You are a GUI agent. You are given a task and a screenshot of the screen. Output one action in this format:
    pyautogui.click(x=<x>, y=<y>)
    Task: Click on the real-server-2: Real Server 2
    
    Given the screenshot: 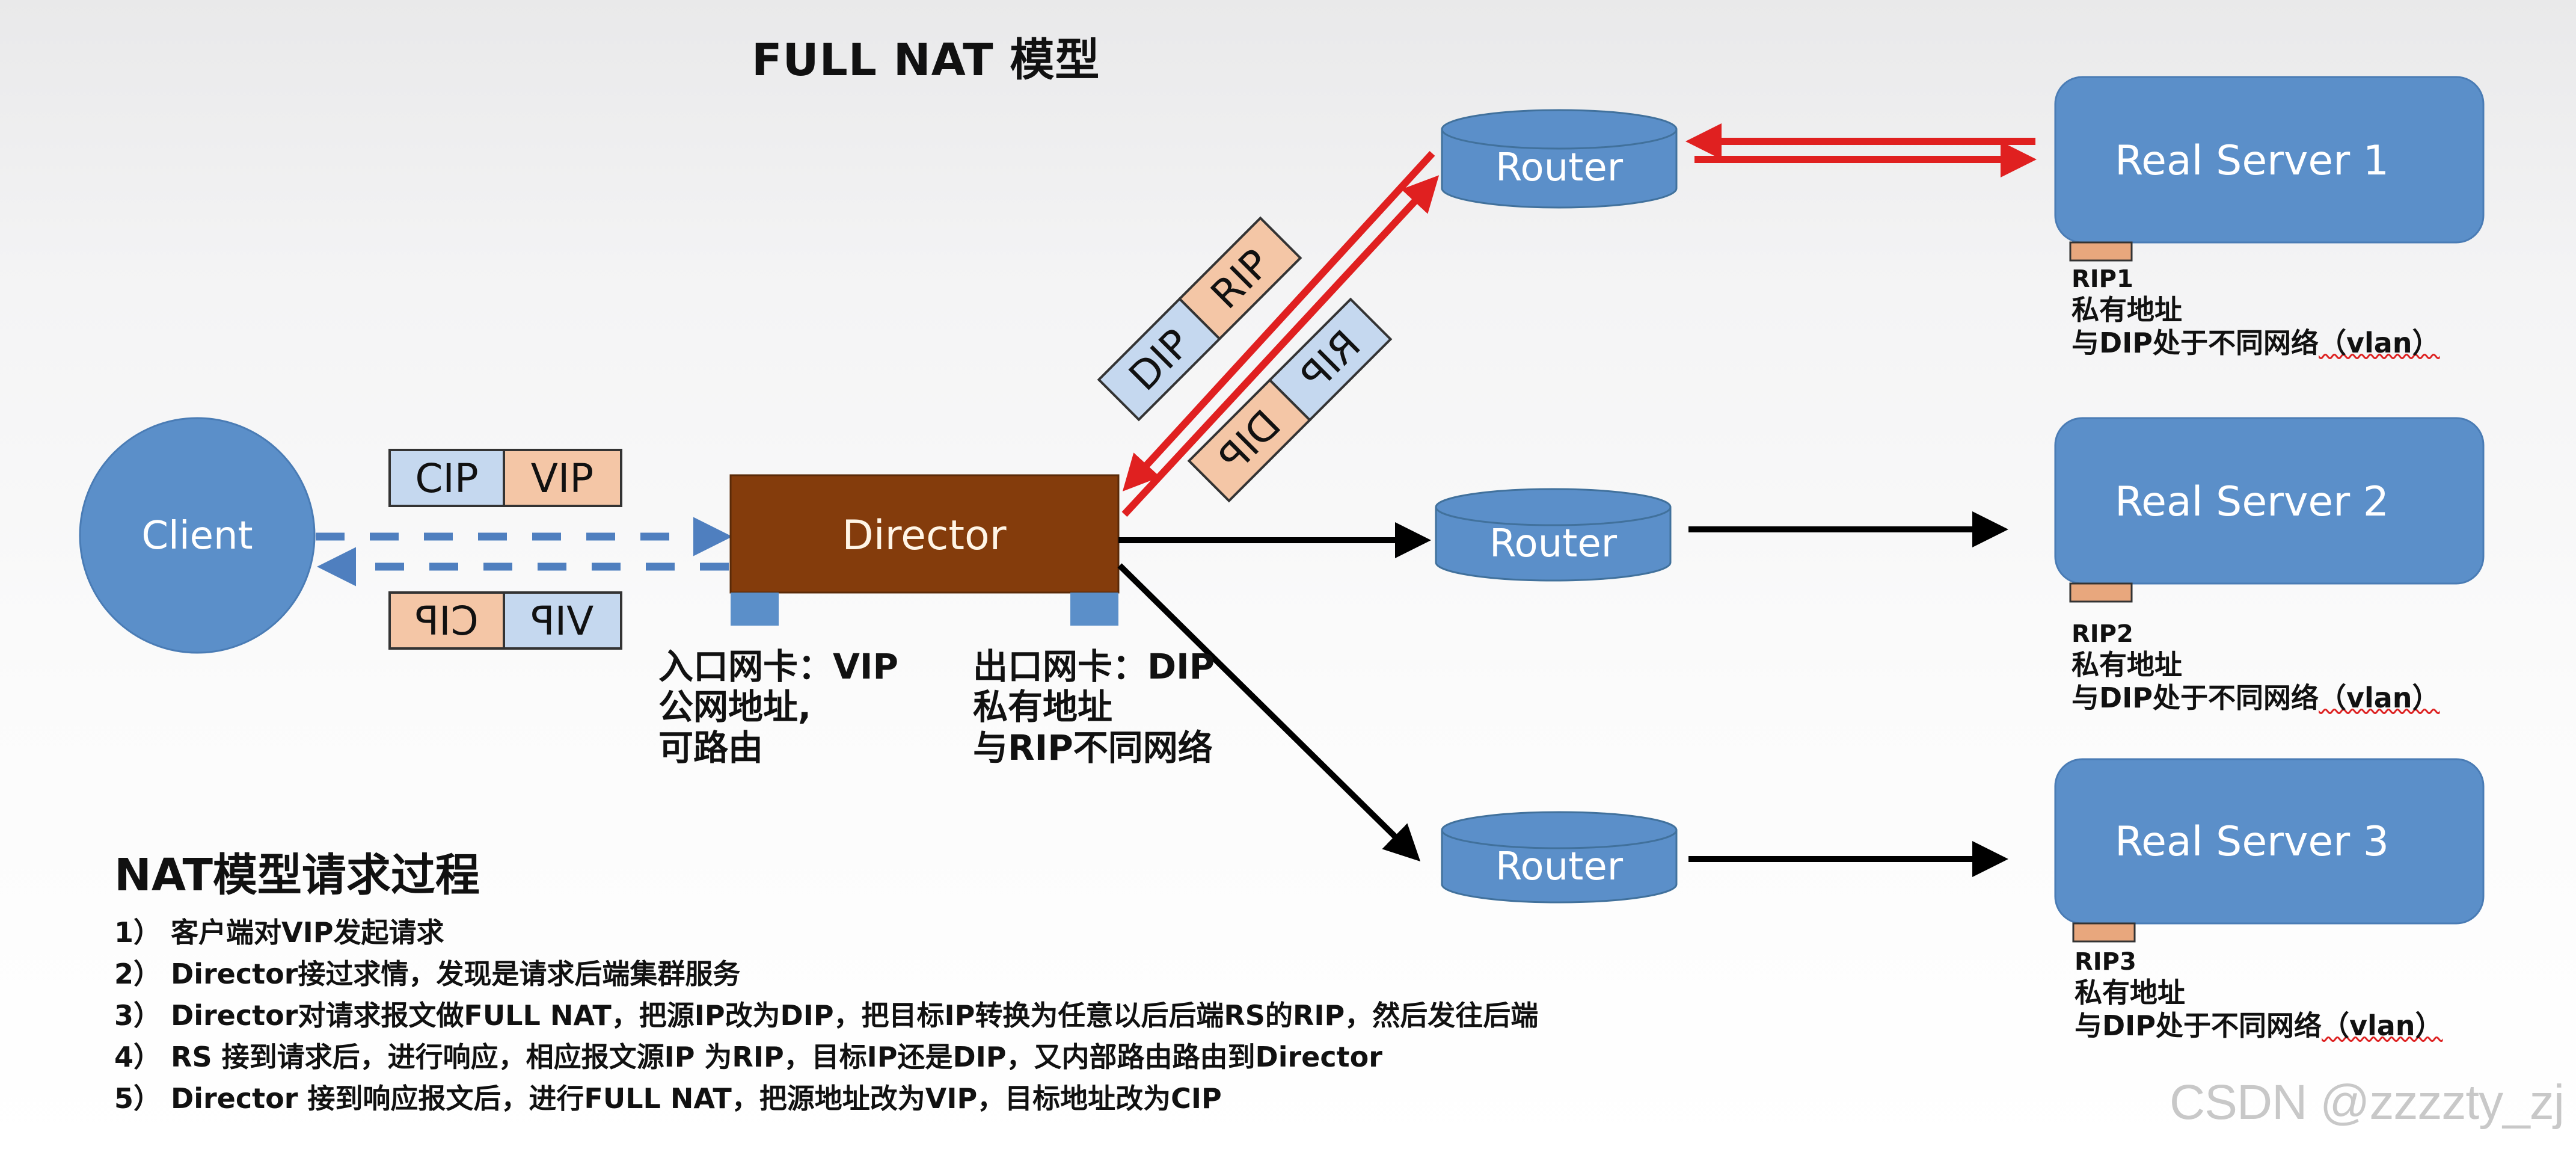 What is the action you would take?
    pyautogui.click(x=2269, y=510)
    